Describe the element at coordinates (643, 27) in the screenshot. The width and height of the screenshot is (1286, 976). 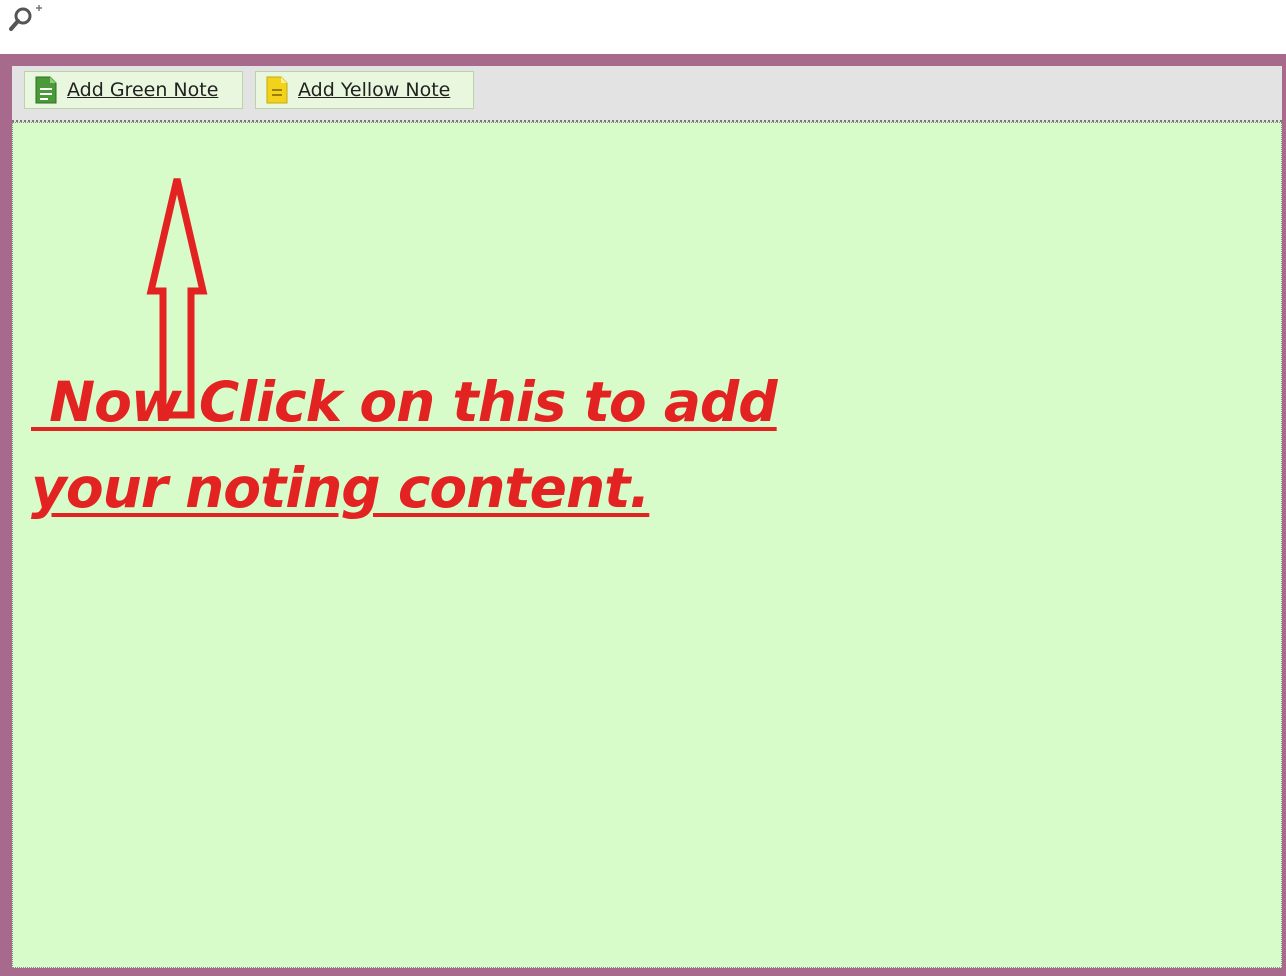
I see `top-bar` at that location.